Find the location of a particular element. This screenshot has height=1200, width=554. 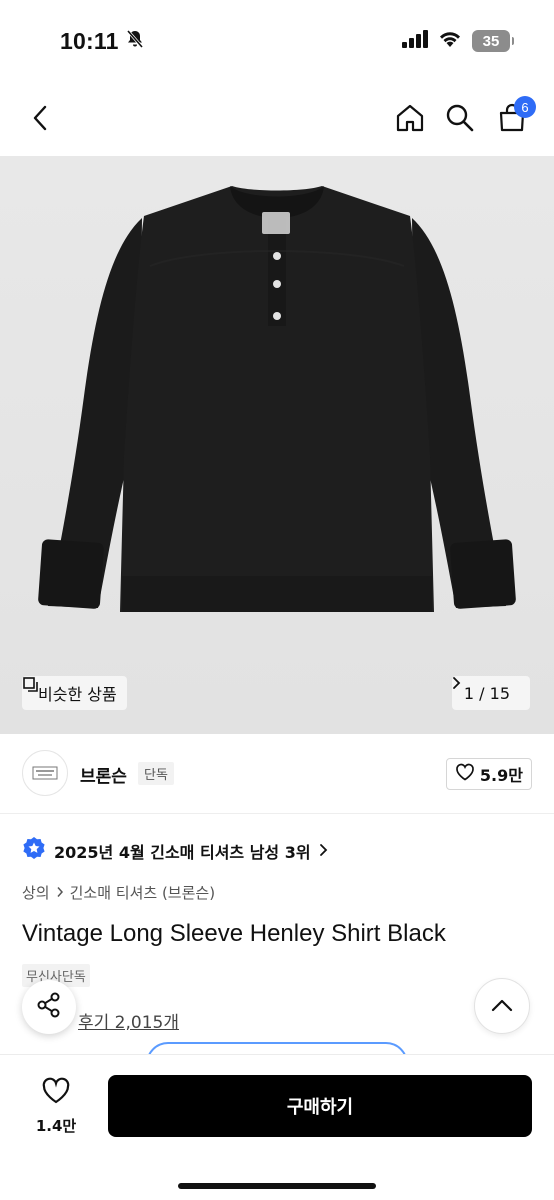

signal-icon is located at coordinates (415, 41).